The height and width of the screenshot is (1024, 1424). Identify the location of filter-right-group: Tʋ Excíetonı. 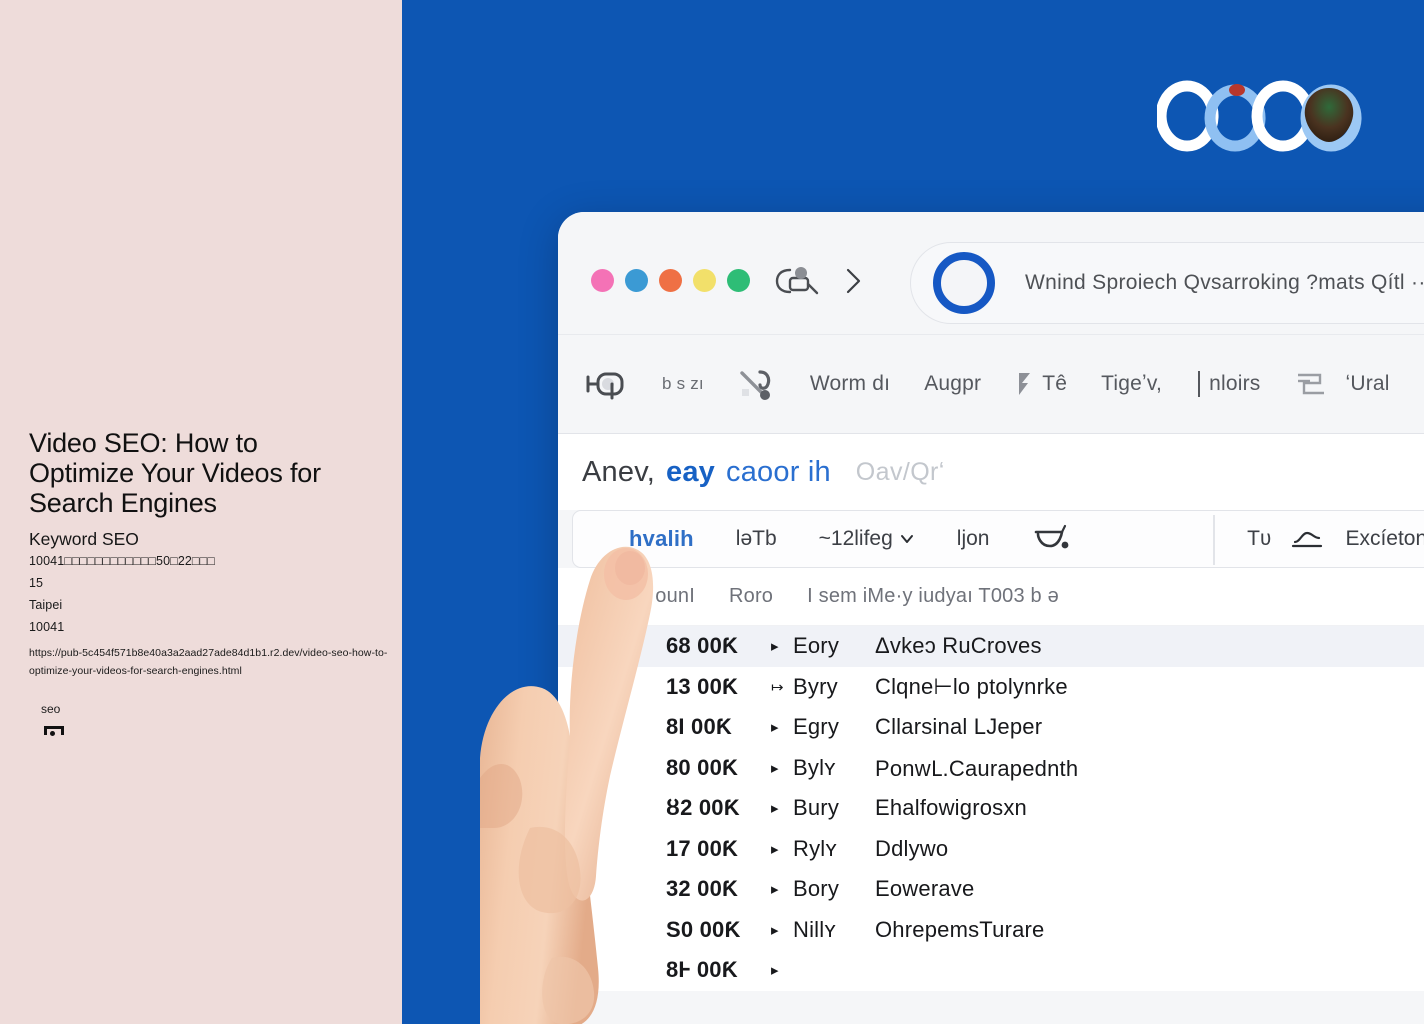
(1335, 539).